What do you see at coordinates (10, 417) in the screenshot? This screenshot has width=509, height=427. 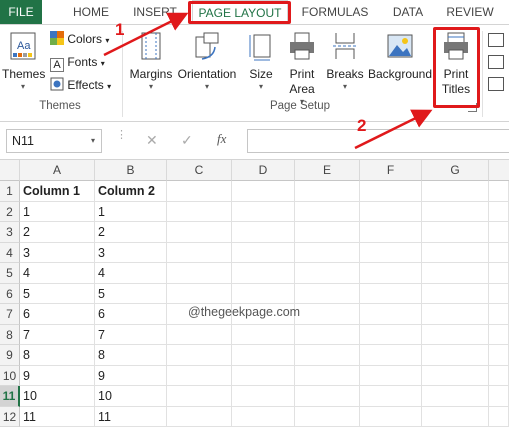 I see `row-header: 12` at bounding box center [10, 417].